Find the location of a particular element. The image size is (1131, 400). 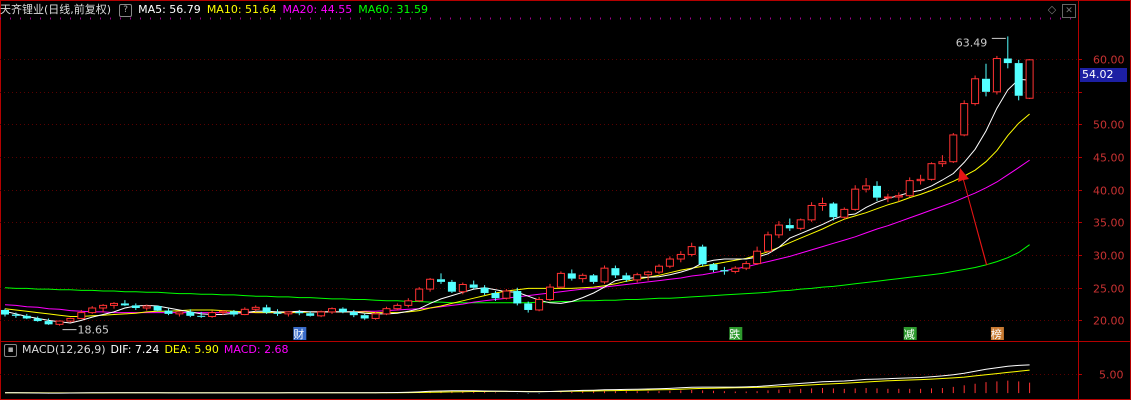

event-marker-label: 跌 is located at coordinates (734, 334).